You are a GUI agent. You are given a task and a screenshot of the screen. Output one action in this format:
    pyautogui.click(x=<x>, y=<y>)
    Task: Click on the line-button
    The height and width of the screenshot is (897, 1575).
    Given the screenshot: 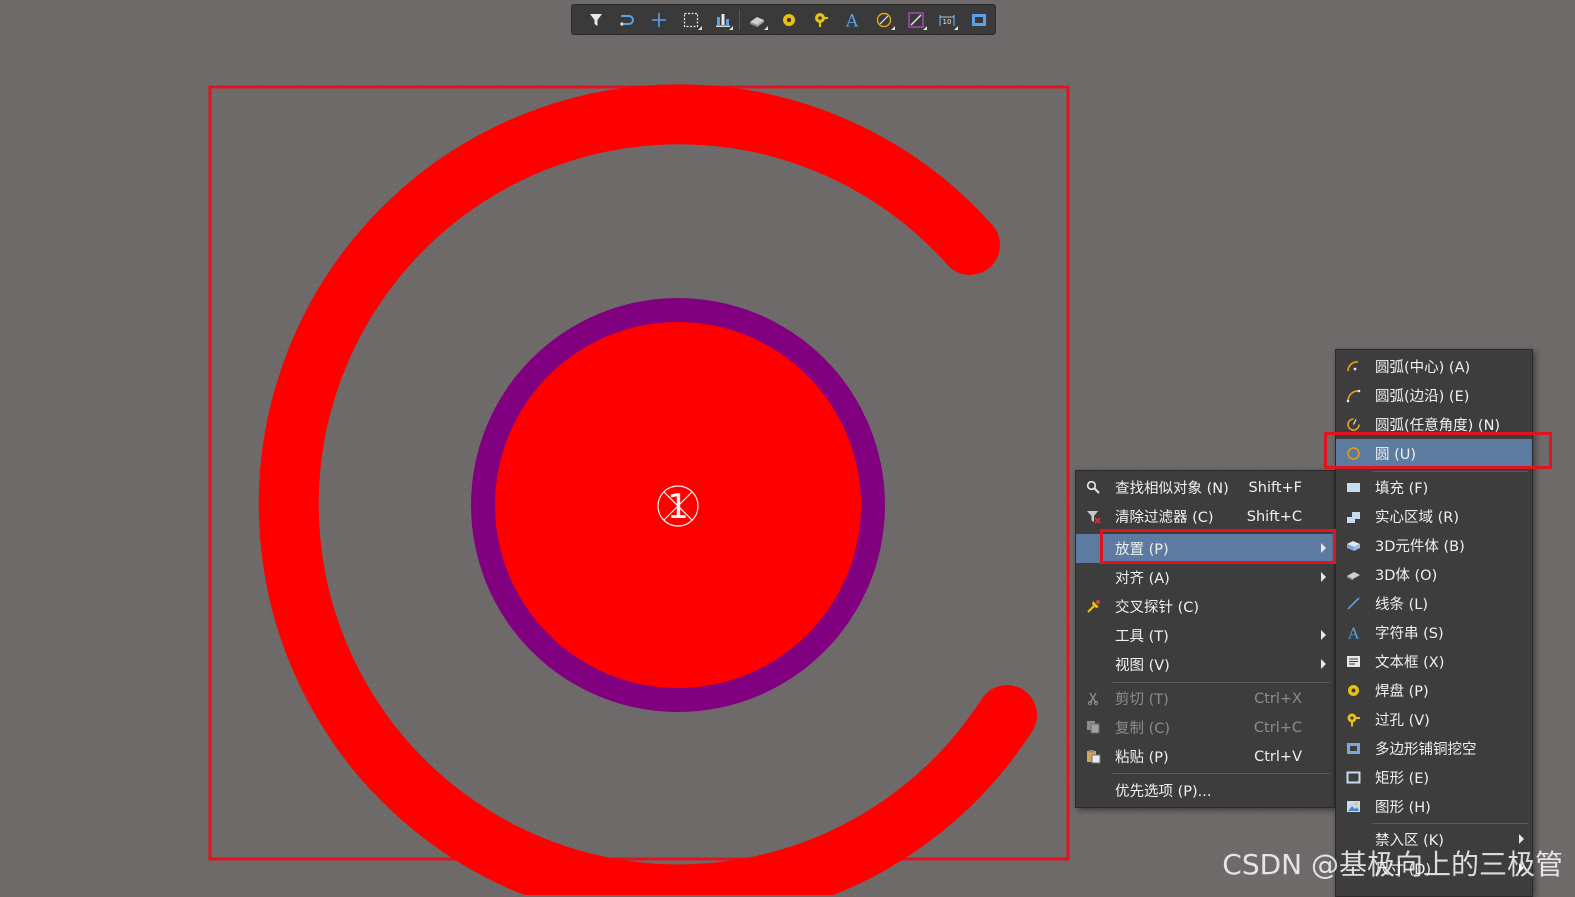 What is the action you would take?
    pyautogui.click(x=916, y=20)
    